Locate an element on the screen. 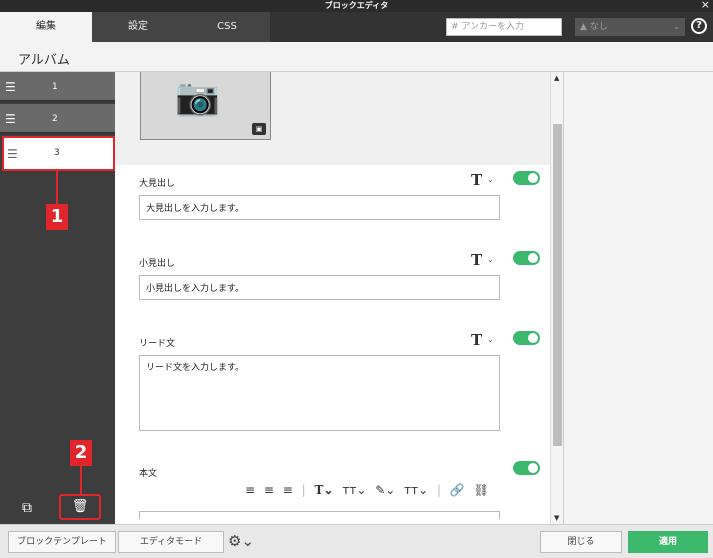 The width and height of the screenshot is (713, 558). callout-1: 1 is located at coordinates (57, 217).